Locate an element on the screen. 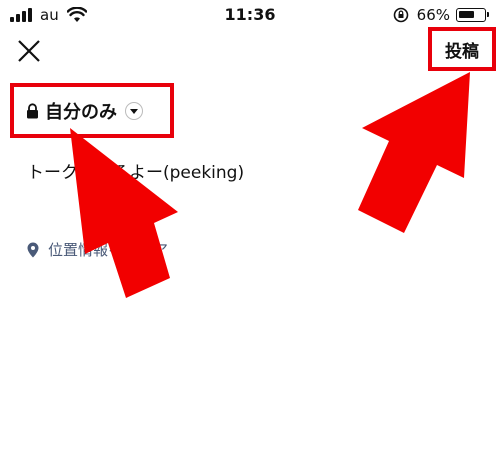 The width and height of the screenshot is (500, 450). status-right: 66% is located at coordinates (441, 15).